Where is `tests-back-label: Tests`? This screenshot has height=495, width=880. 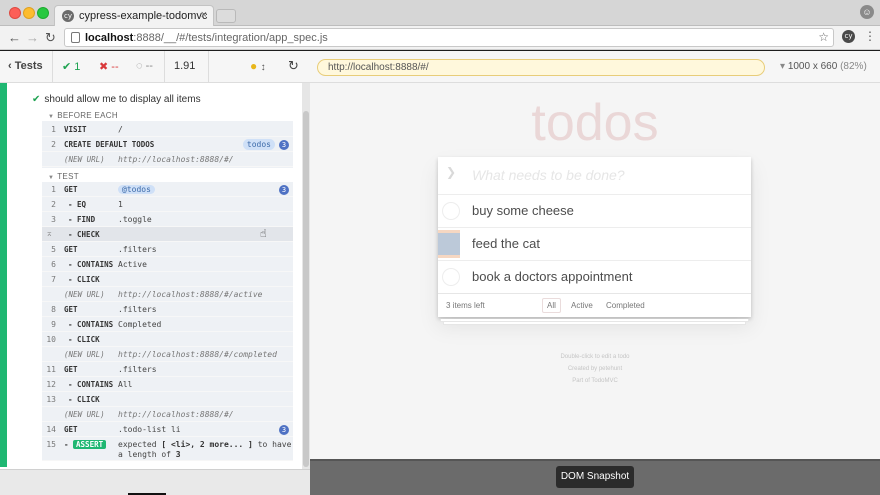
tests-back-label: Tests is located at coordinates (28, 66).